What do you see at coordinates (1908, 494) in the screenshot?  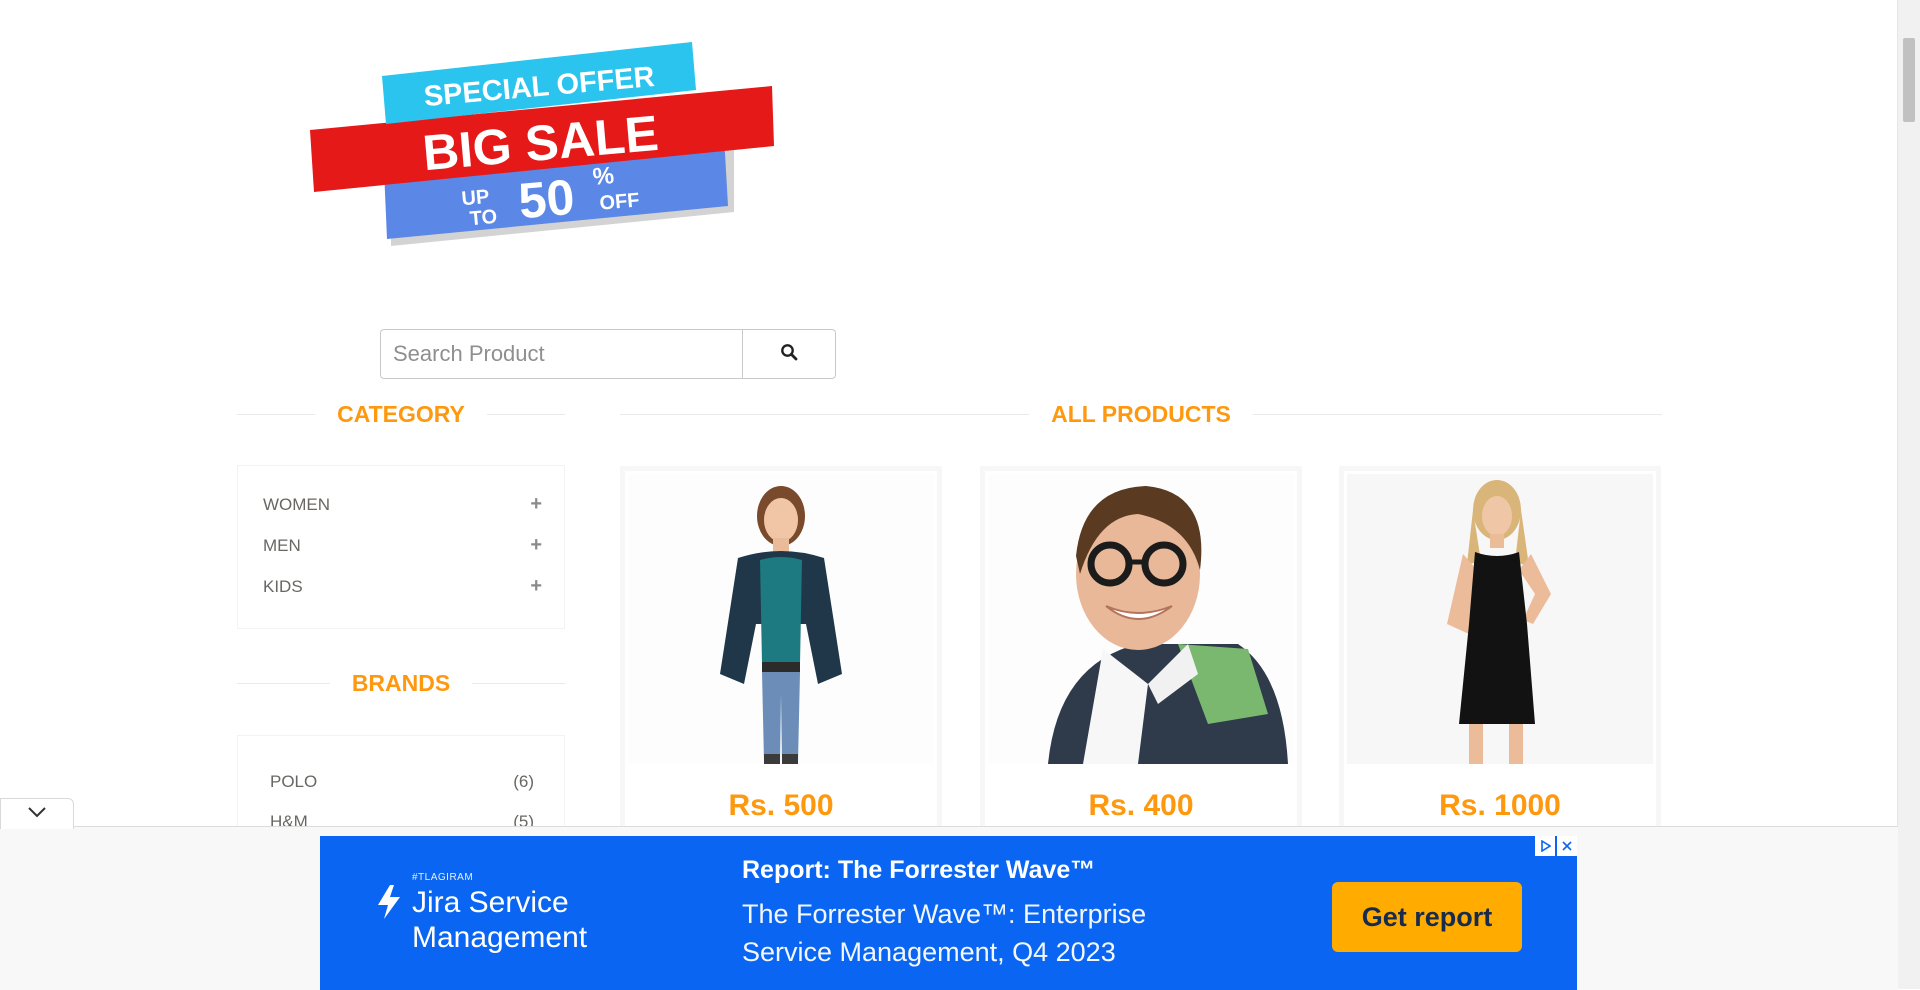 I see `vertical-scrollbar` at bounding box center [1908, 494].